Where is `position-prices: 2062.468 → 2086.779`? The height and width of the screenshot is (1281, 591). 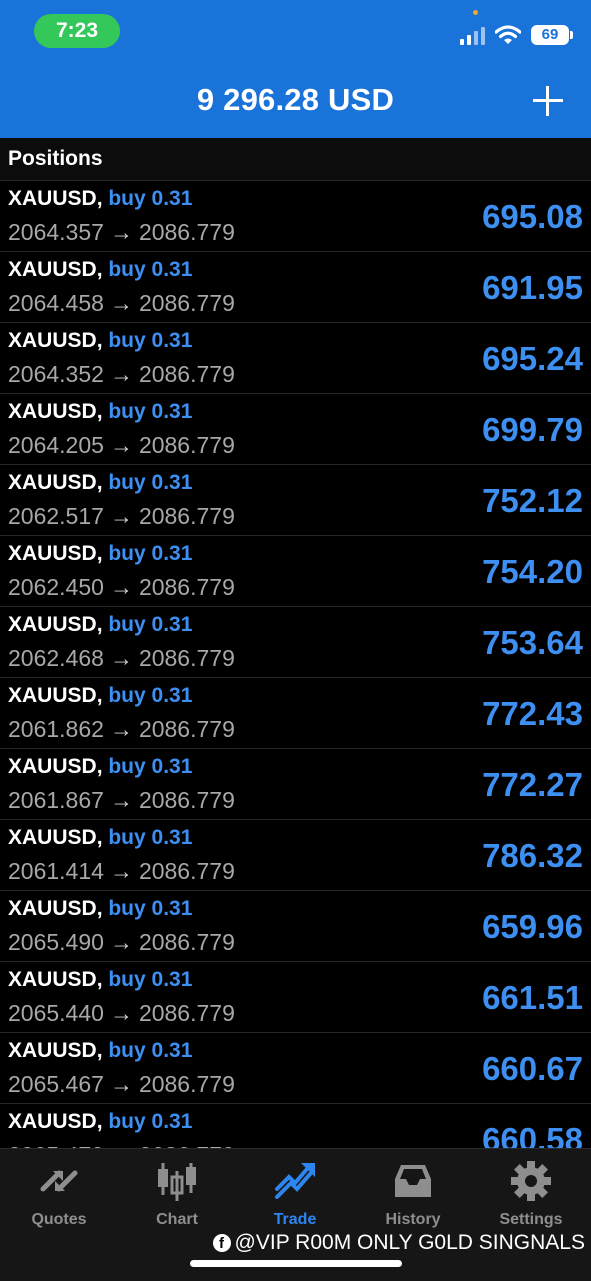
position-prices: 2062.468 → 2086.779 is located at coordinates (121, 658).